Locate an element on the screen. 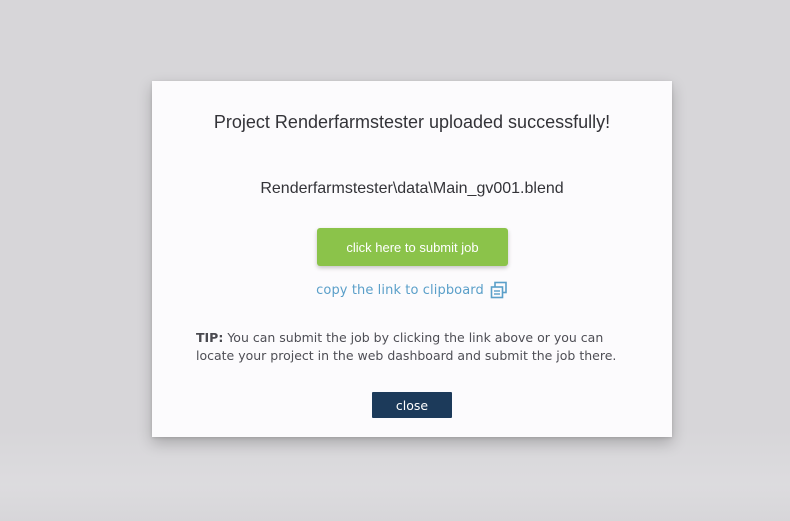  tip-label: TIP: is located at coordinates (210, 337).